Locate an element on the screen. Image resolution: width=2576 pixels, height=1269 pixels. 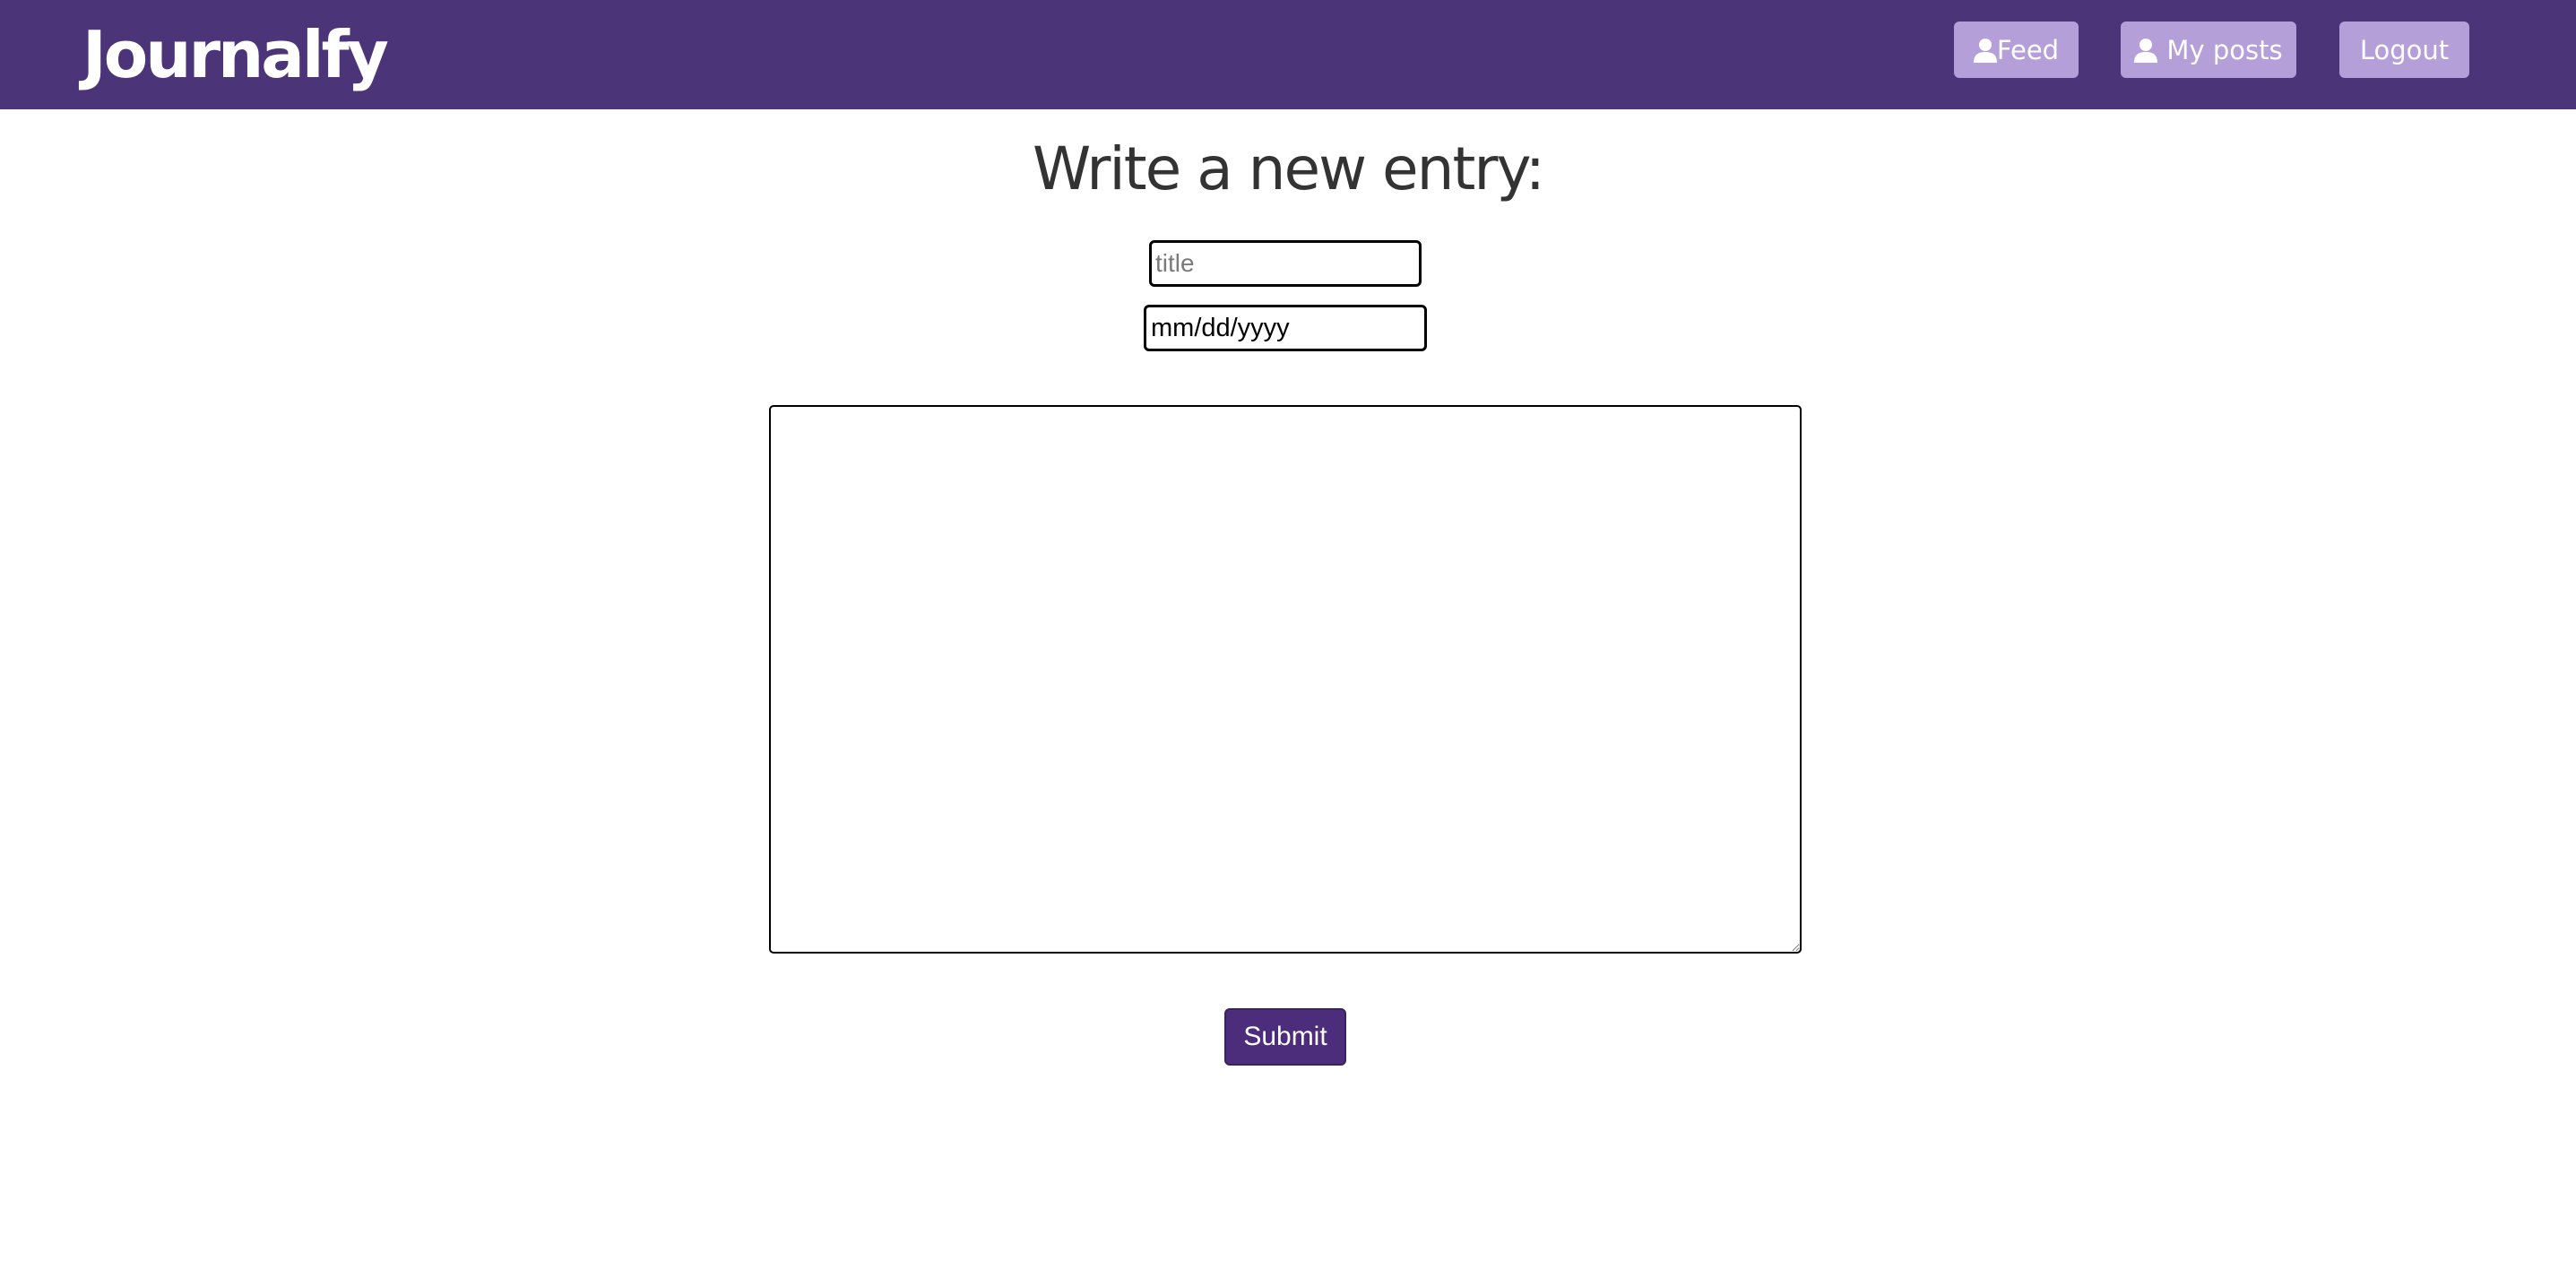
my-posts-button: My posts is located at coordinates (2208, 50).